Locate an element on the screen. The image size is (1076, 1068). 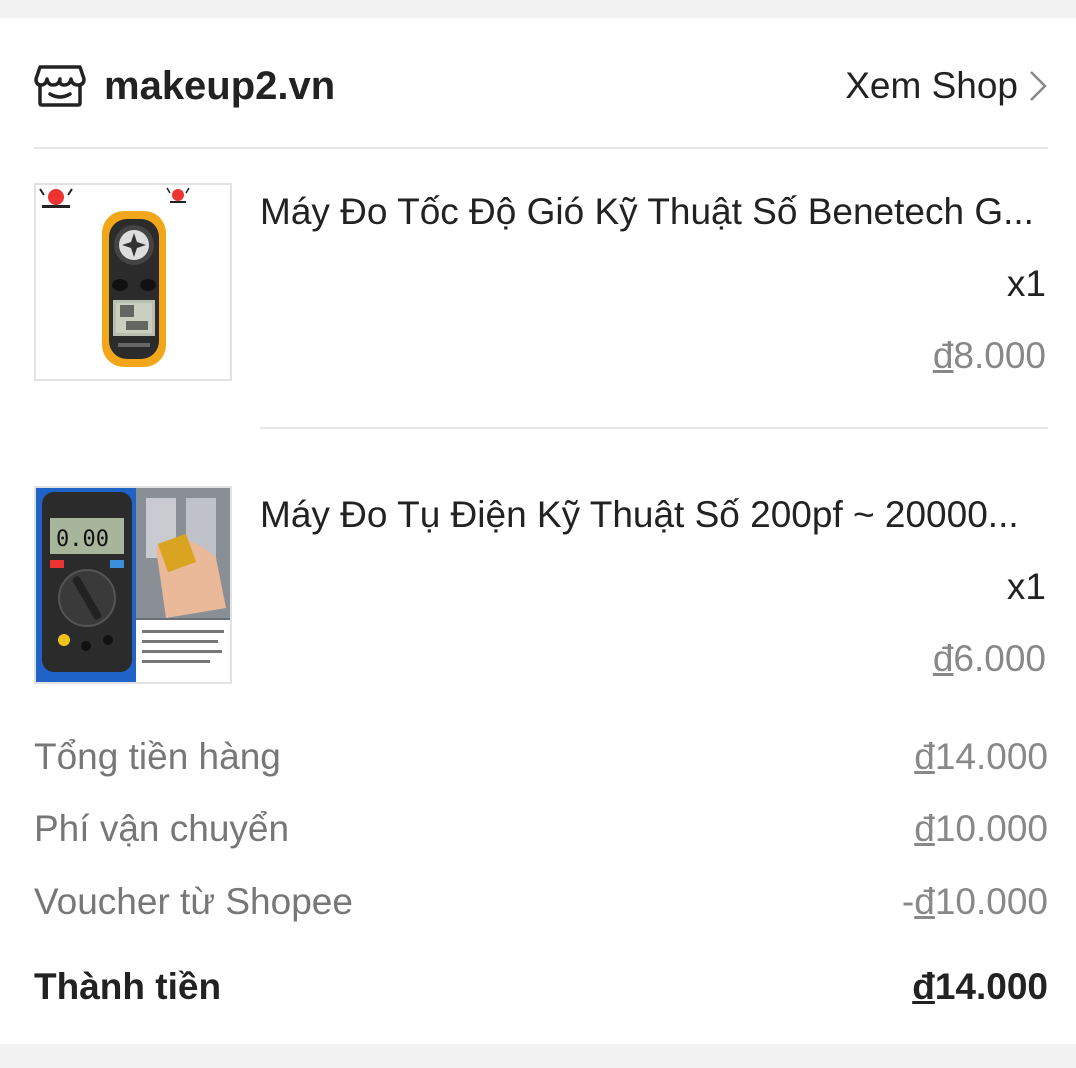
total-label: Thành tiền is located at coordinates (128, 986).